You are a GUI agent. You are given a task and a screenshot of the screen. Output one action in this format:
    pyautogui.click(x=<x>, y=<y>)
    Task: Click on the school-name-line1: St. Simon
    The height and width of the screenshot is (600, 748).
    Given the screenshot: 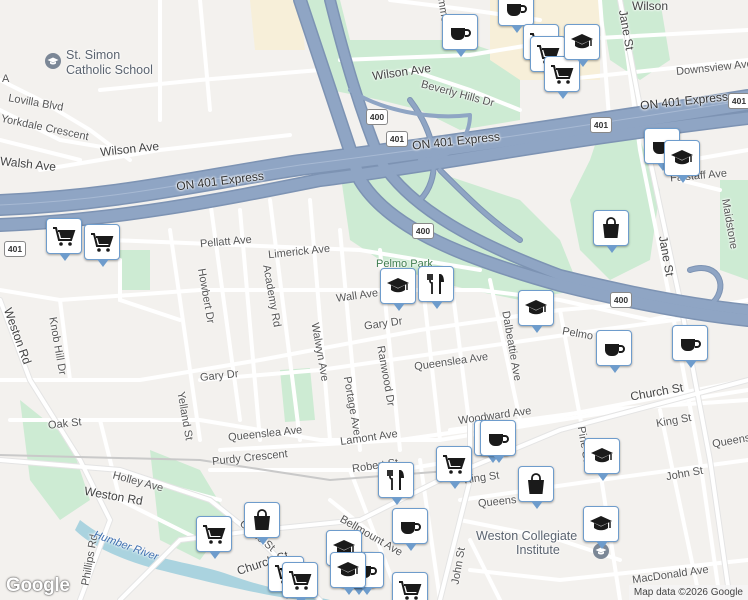 What is the action you would take?
    pyautogui.click(x=93, y=55)
    